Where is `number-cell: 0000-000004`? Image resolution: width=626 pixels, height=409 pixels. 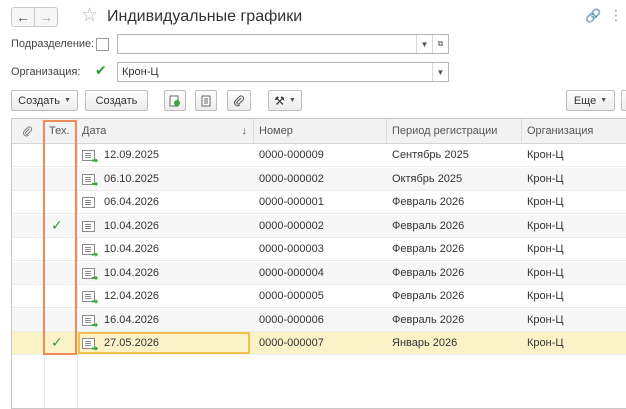 number-cell: 0000-000004 is located at coordinates (291, 272).